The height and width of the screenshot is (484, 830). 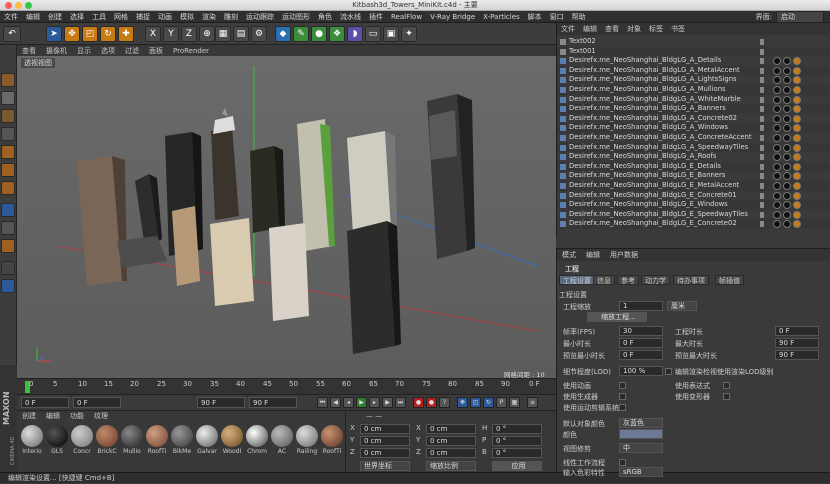 I want to click on objmgr-menu-view: 查看, so click(x=612, y=29).